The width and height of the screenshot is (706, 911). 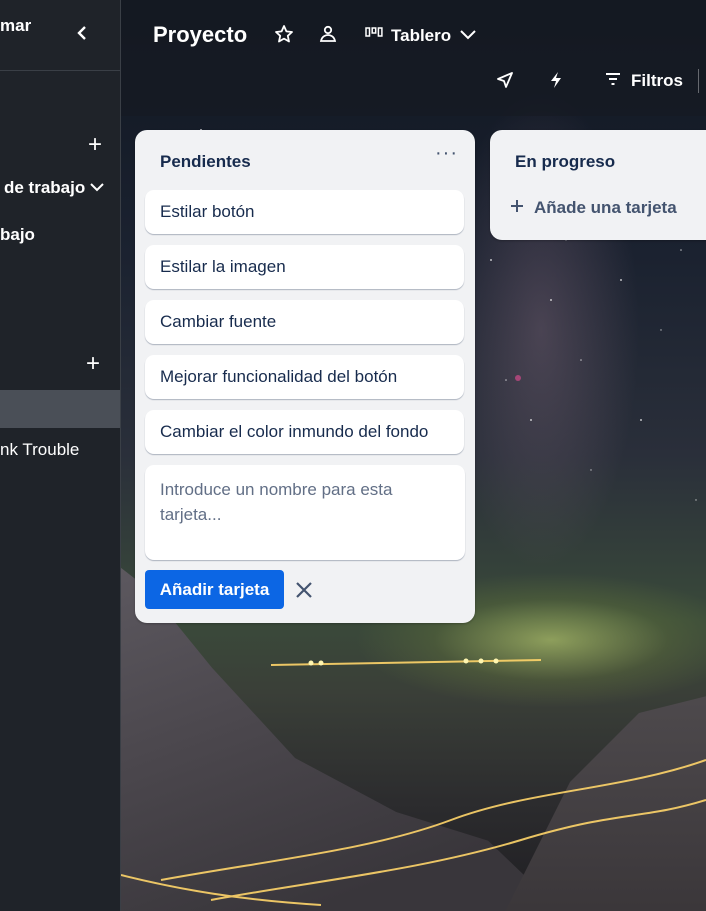 I want to click on card-title-input, so click(x=305, y=512).